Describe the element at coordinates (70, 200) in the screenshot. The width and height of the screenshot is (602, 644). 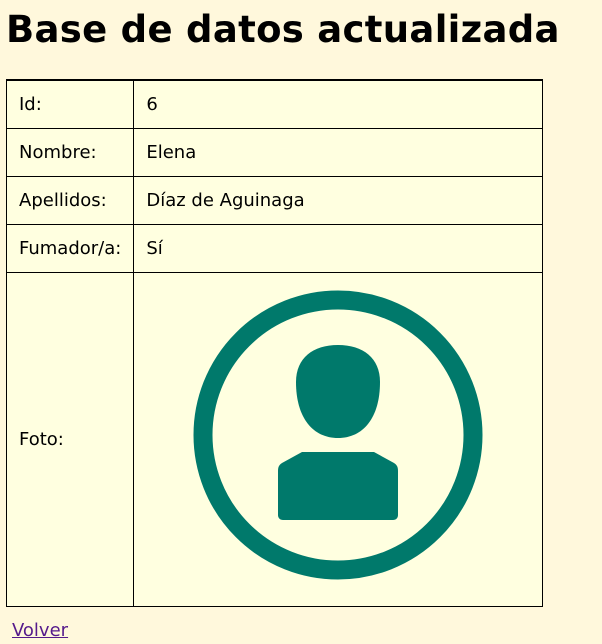
I see `apellidos-label: Apellidos:` at that location.